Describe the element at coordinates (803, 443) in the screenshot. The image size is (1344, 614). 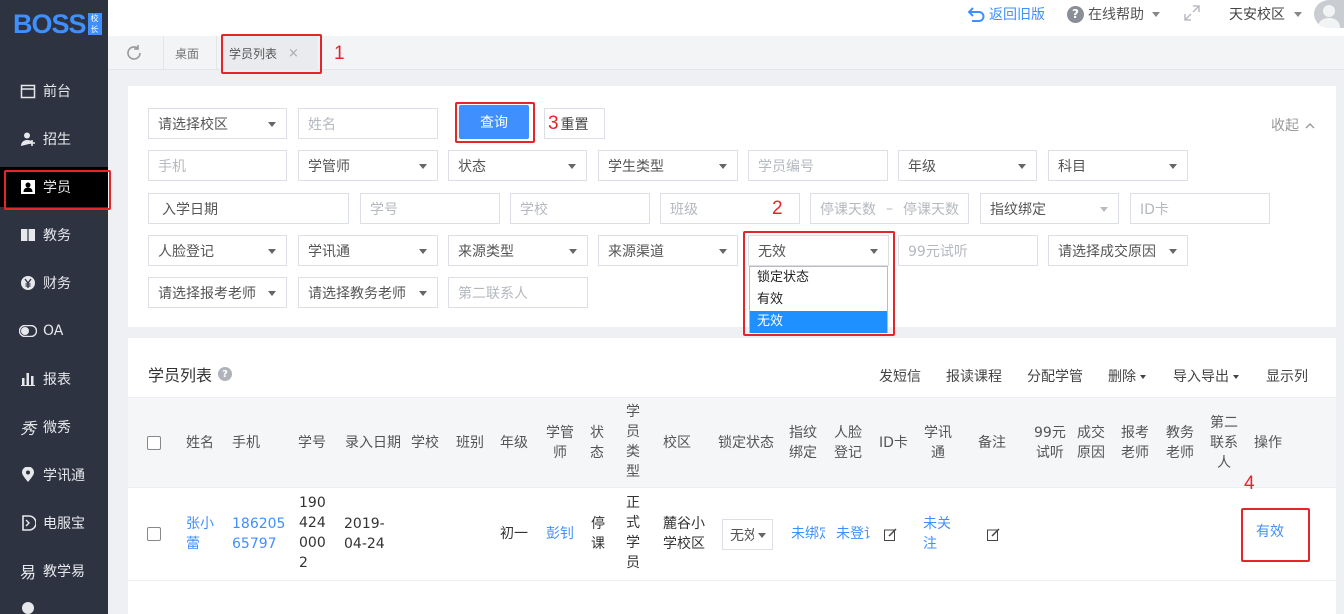
I see `col-fingerprint: 指纹 绑定` at that location.